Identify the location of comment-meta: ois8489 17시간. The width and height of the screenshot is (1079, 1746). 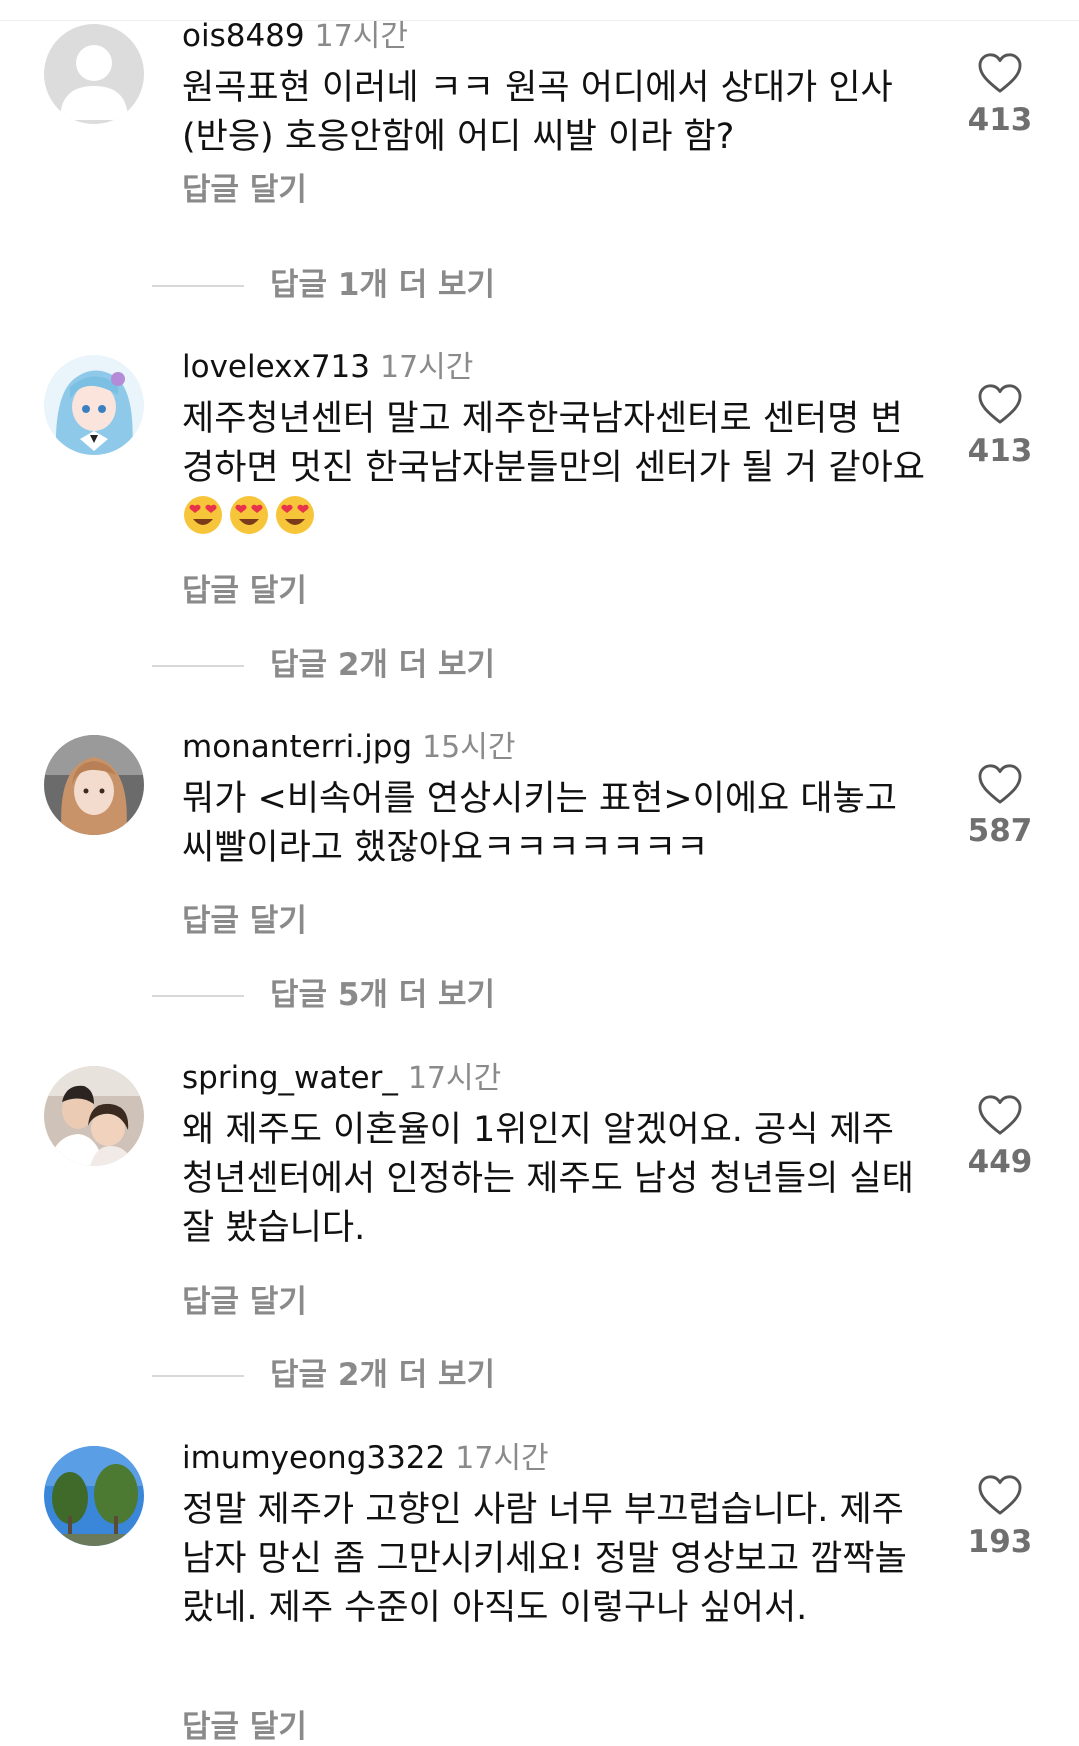
(295, 36).